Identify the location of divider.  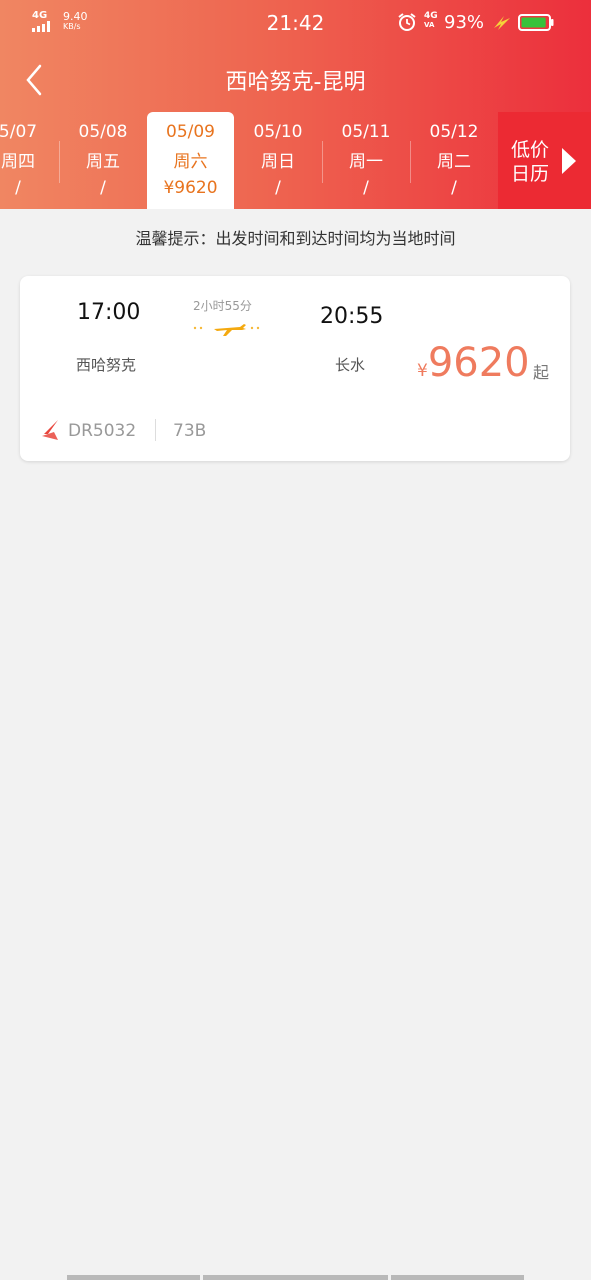
(155, 430).